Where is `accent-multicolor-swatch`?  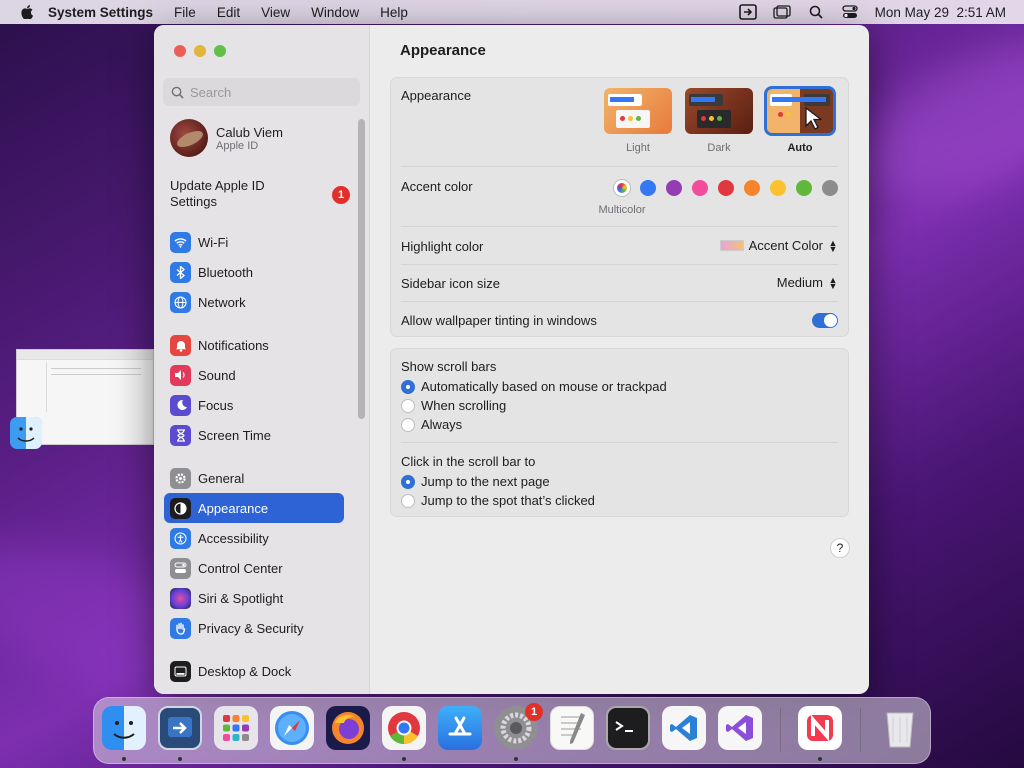
accent-multicolor-swatch is located at coordinates (622, 188).